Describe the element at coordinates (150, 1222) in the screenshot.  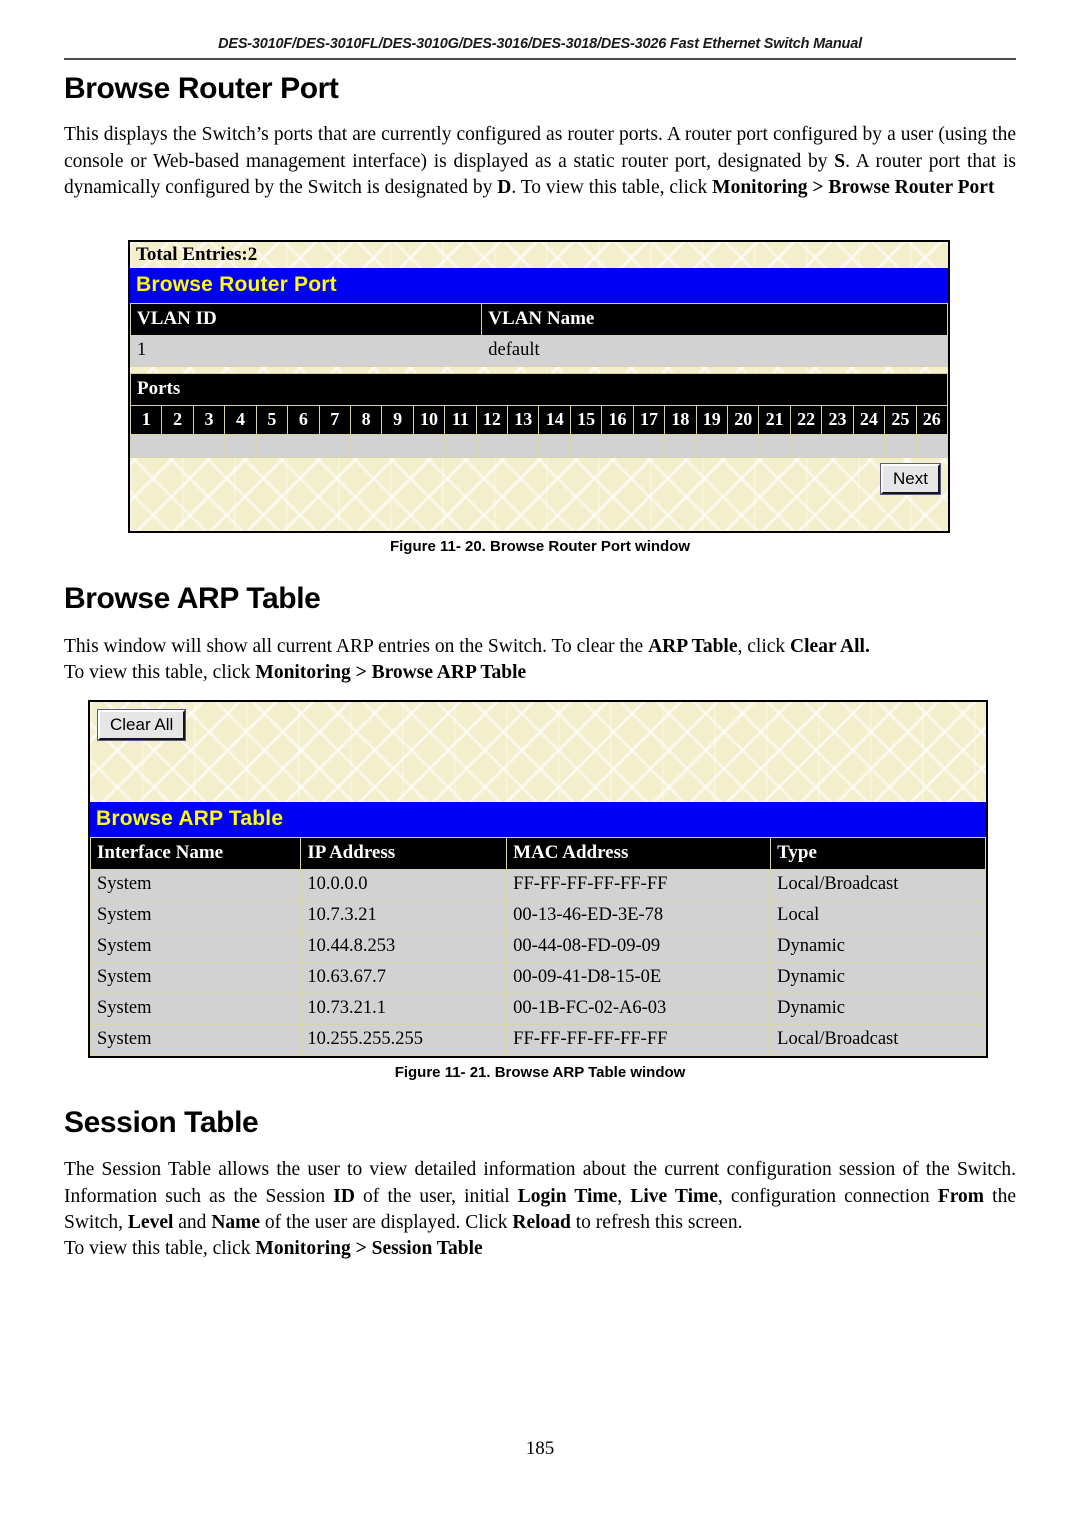
I see `bold-level: Level` at that location.